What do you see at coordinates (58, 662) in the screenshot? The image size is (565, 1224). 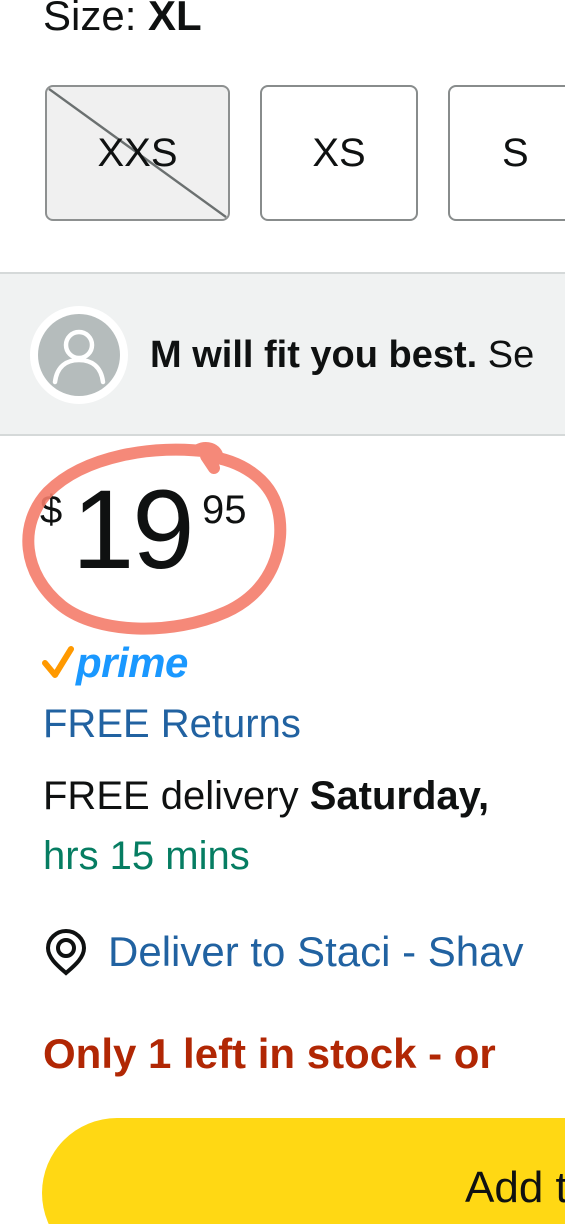 I see `prime-check-icon` at bounding box center [58, 662].